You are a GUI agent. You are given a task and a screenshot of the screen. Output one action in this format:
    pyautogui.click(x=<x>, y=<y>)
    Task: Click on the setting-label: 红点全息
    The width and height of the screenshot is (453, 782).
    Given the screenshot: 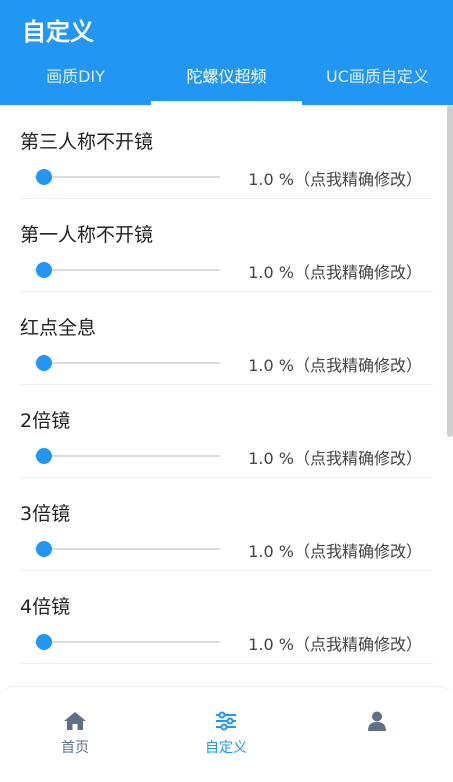 What is the action you would take?
    pyautogui.click(x=58, y=328)
    